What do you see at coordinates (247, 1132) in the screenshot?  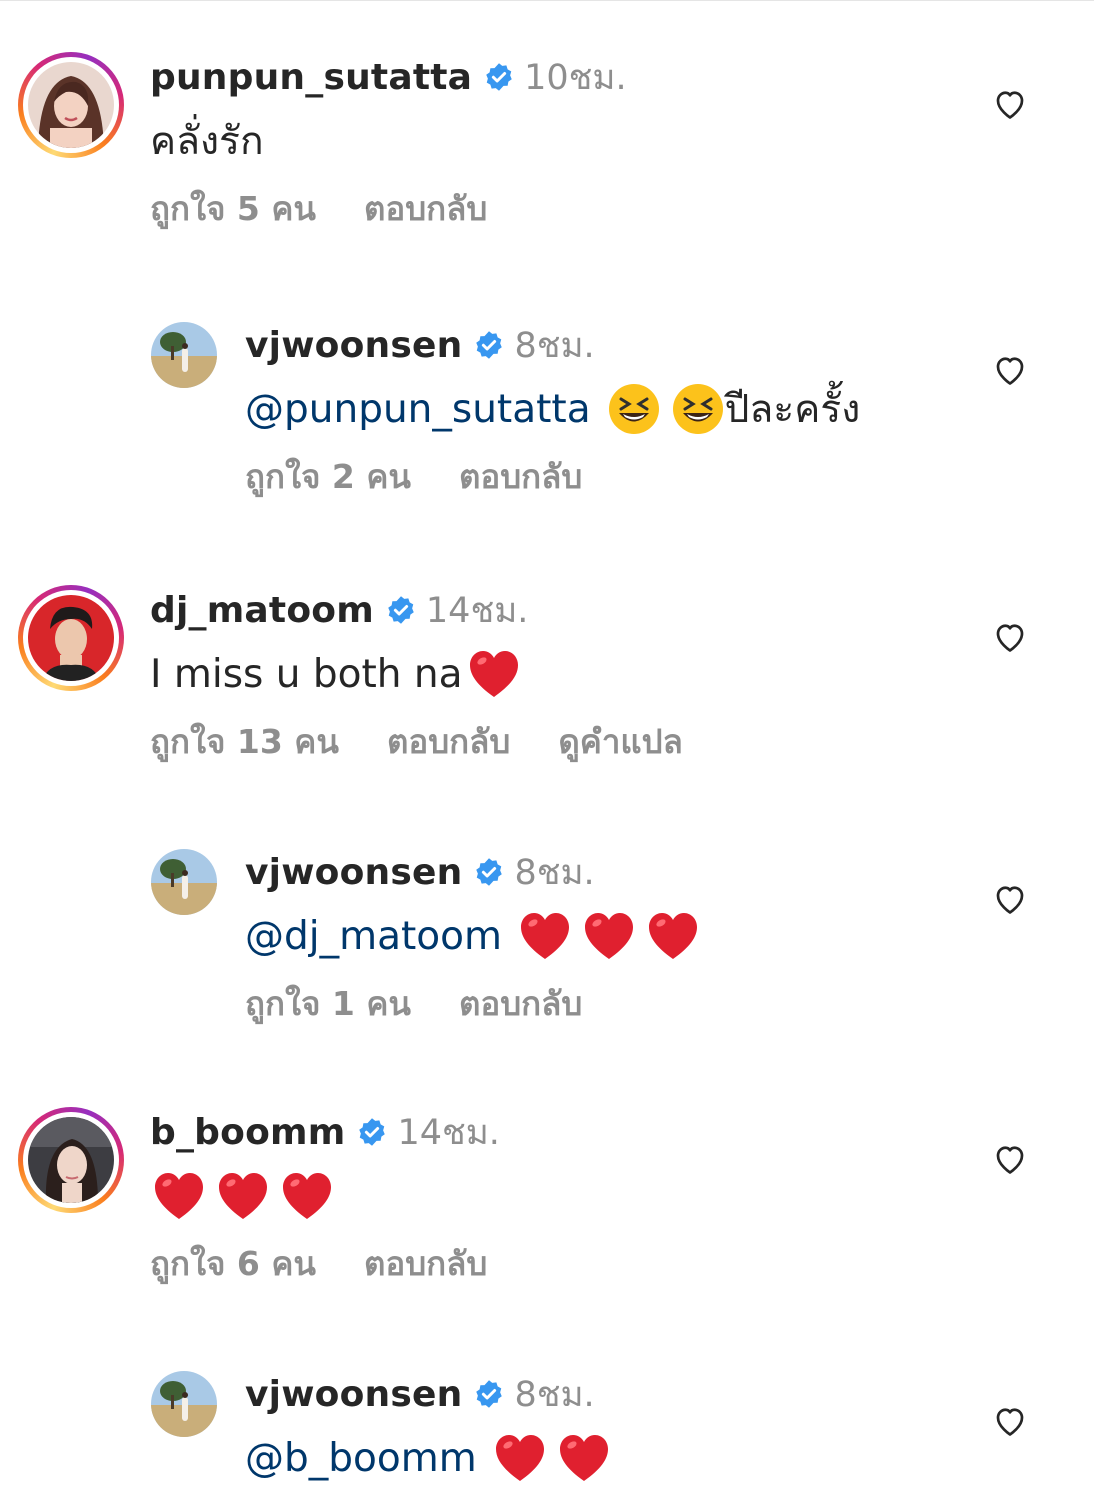 I see `username: b_boomm` at bounding box center [247, 1132].